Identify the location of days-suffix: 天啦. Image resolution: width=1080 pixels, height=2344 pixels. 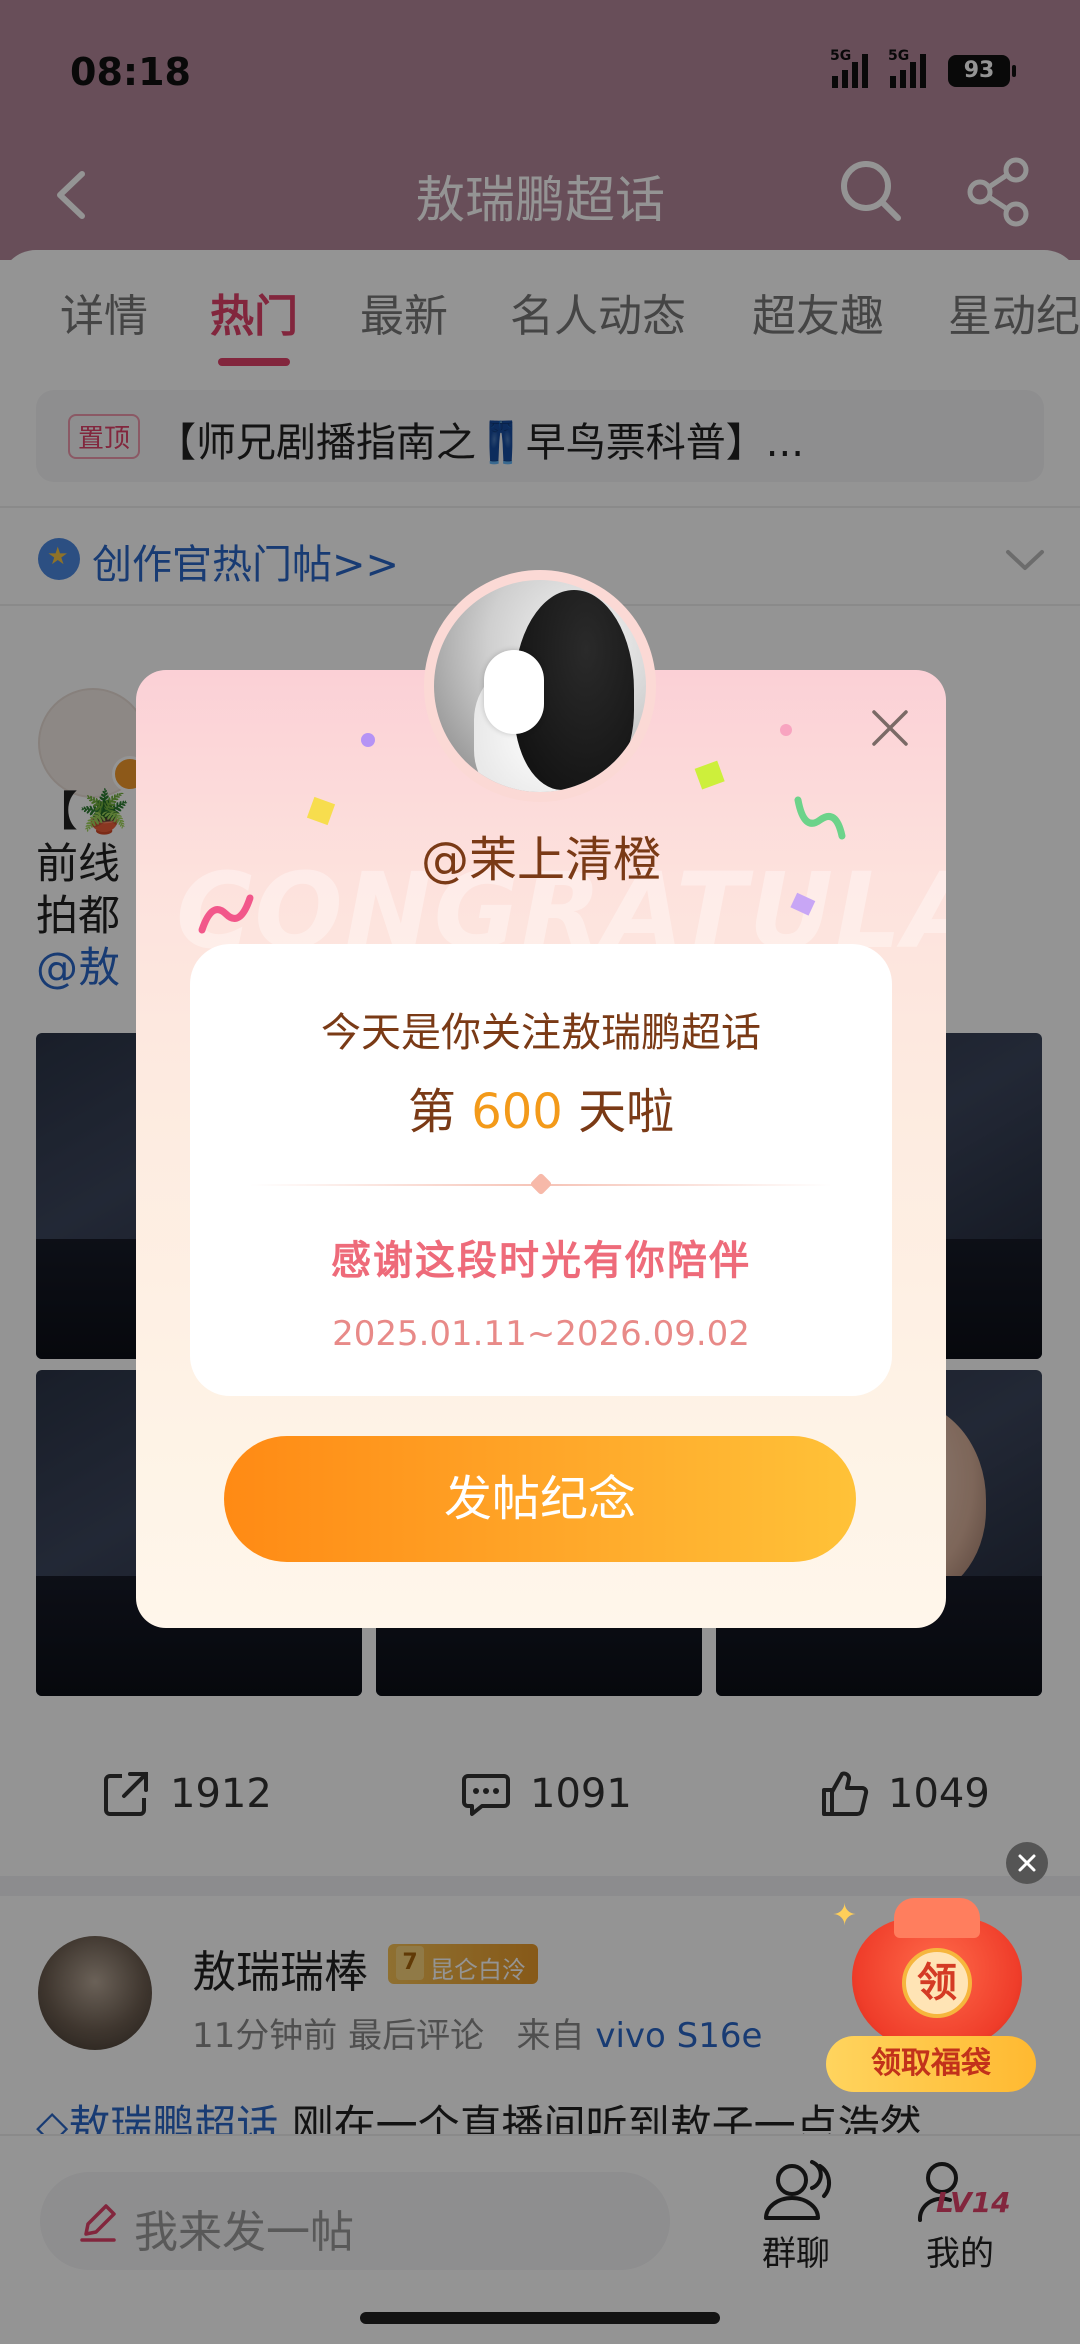
(618, 1112).